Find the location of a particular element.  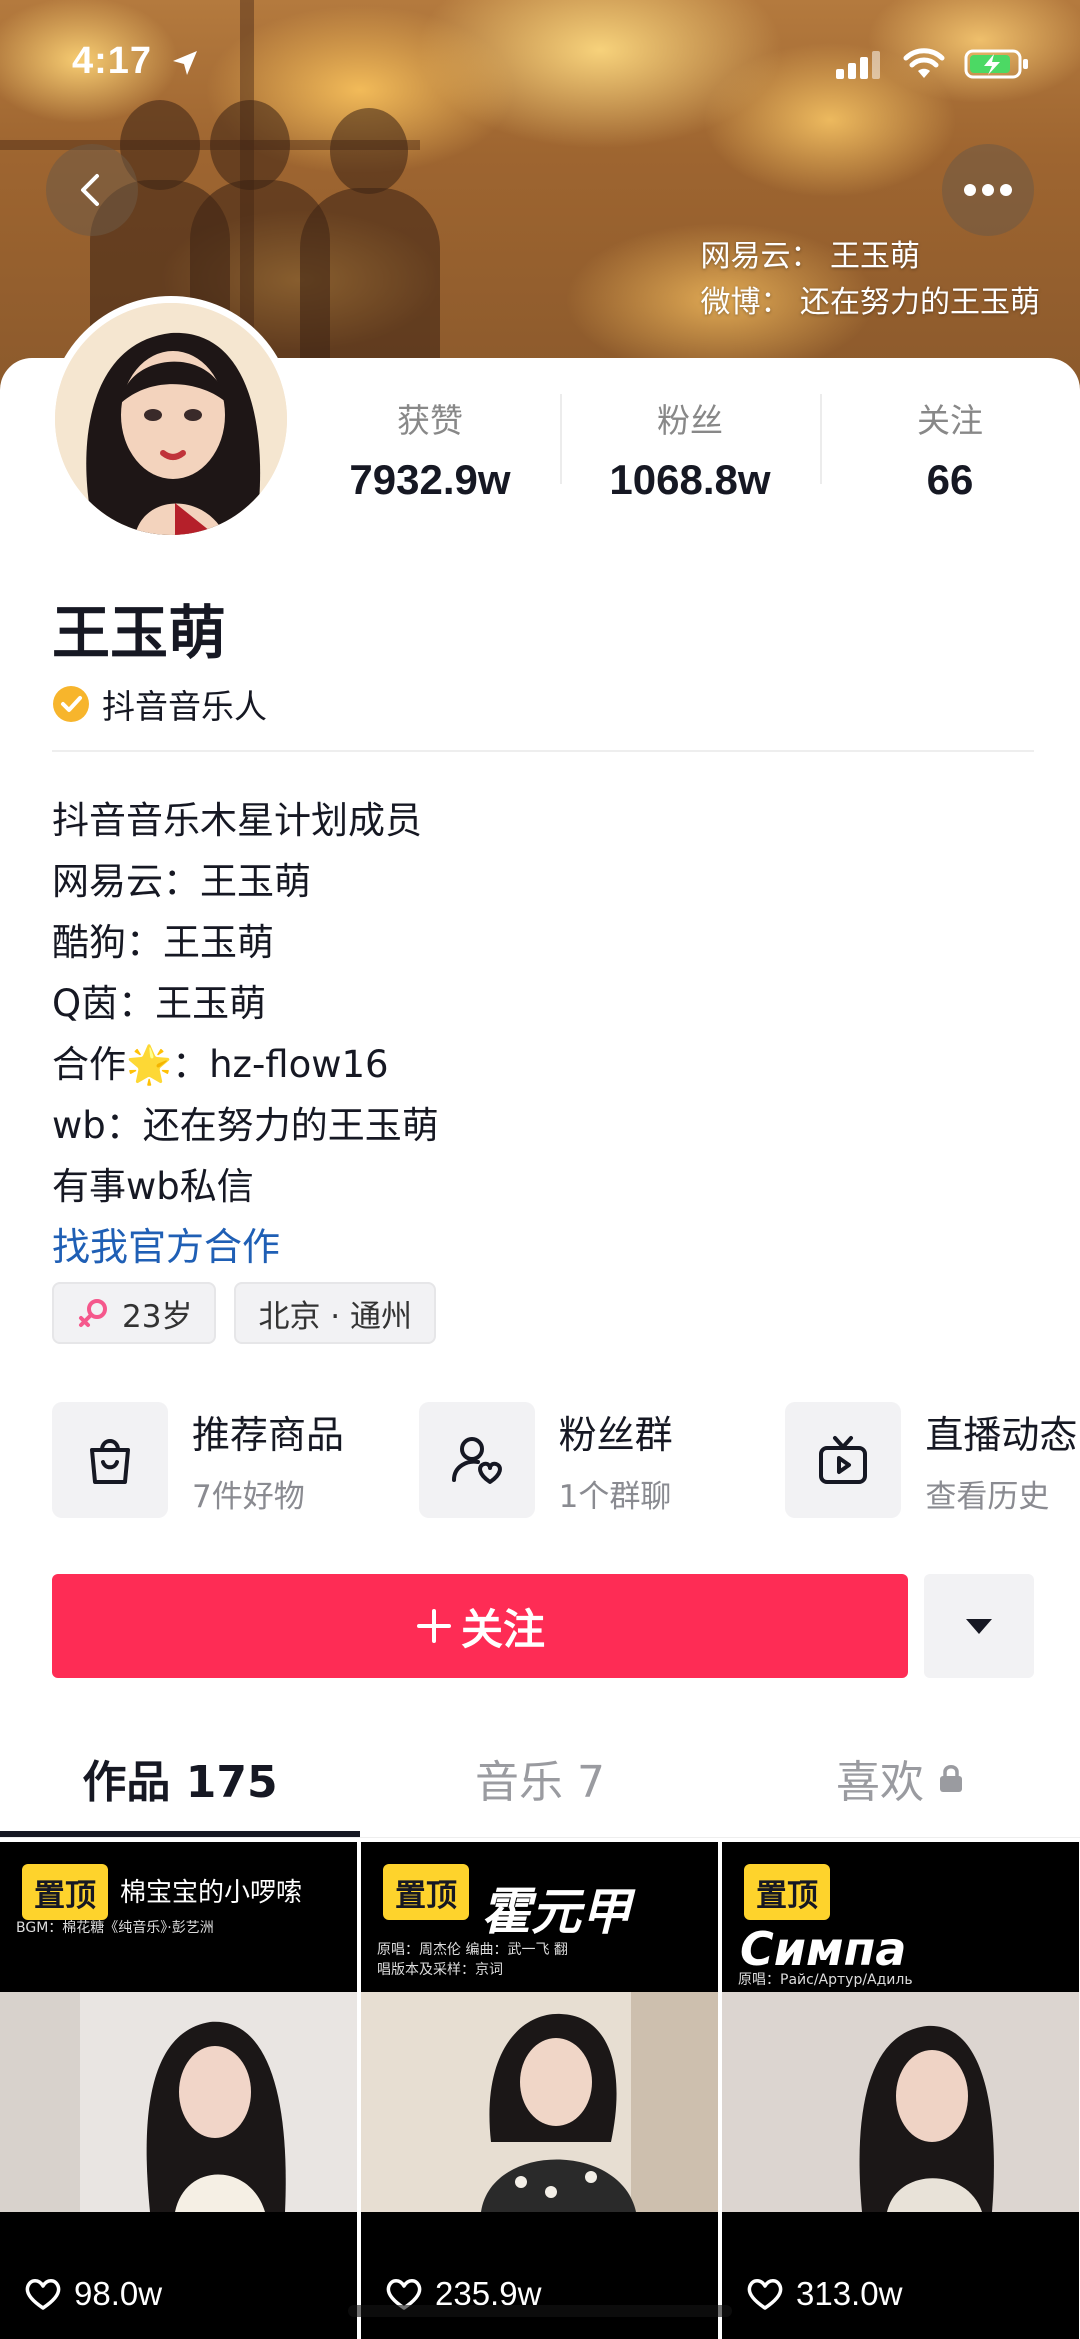

content-tabs: 作品 175 音乐 7 喜欢 is located at coordinates (540, 1778).